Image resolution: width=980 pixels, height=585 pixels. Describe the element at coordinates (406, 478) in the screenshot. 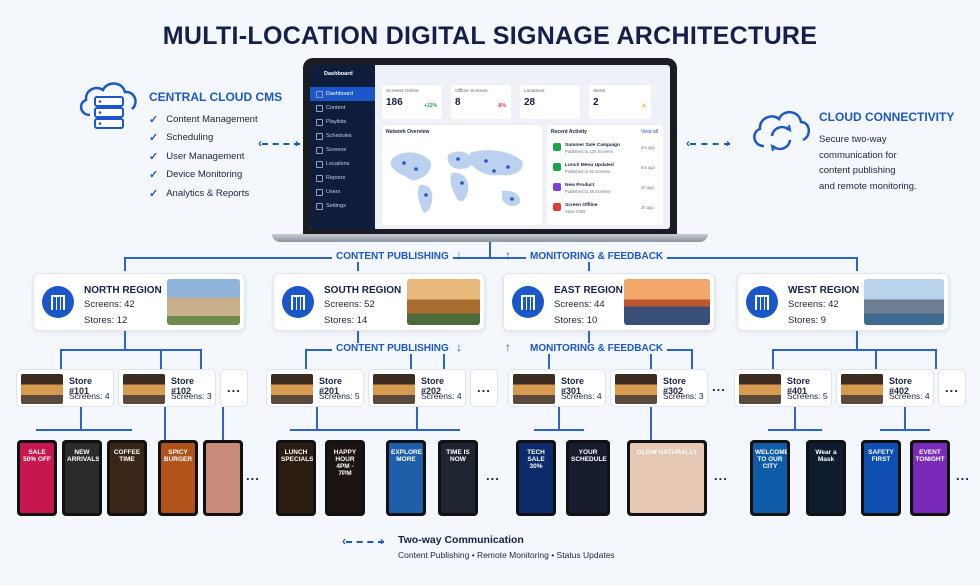

I see `signage-screen: EXPLORE MORE` at that location.